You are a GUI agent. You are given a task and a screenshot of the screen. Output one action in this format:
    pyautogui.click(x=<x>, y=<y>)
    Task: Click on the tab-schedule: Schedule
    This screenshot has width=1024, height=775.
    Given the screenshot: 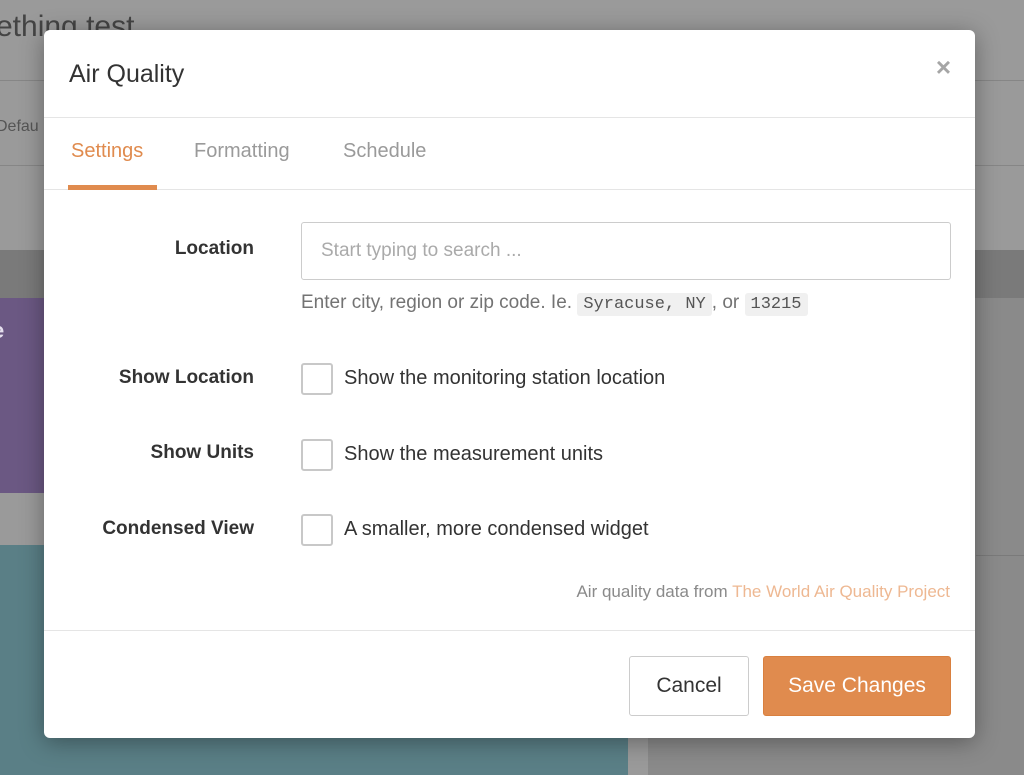 What is the action you would take?
    pyautogui.click(x=384, y=151)
    